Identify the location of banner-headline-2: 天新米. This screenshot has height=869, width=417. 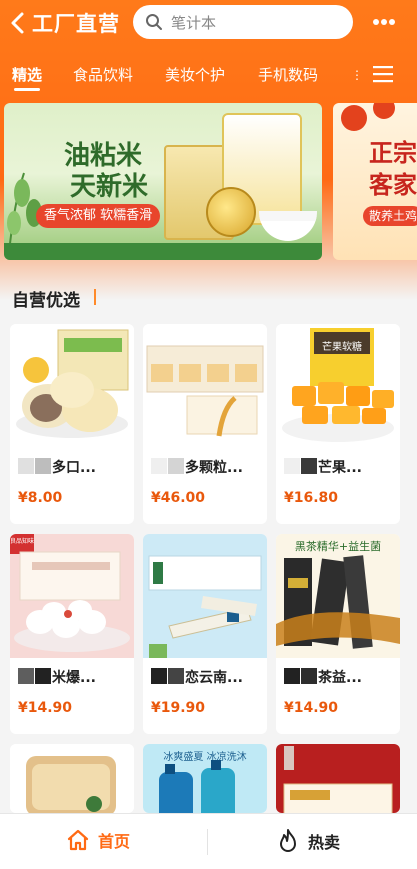
(109, 187).